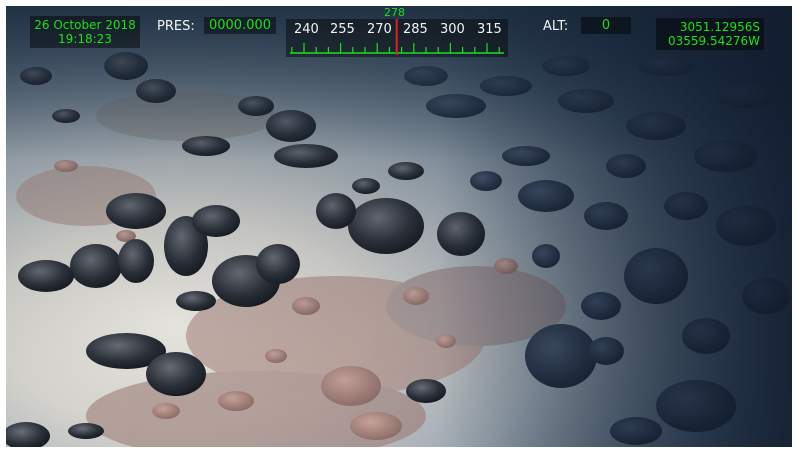  I want to click on timestamp-panel: 26 October 2018 19:18:23, so click(85, 32).